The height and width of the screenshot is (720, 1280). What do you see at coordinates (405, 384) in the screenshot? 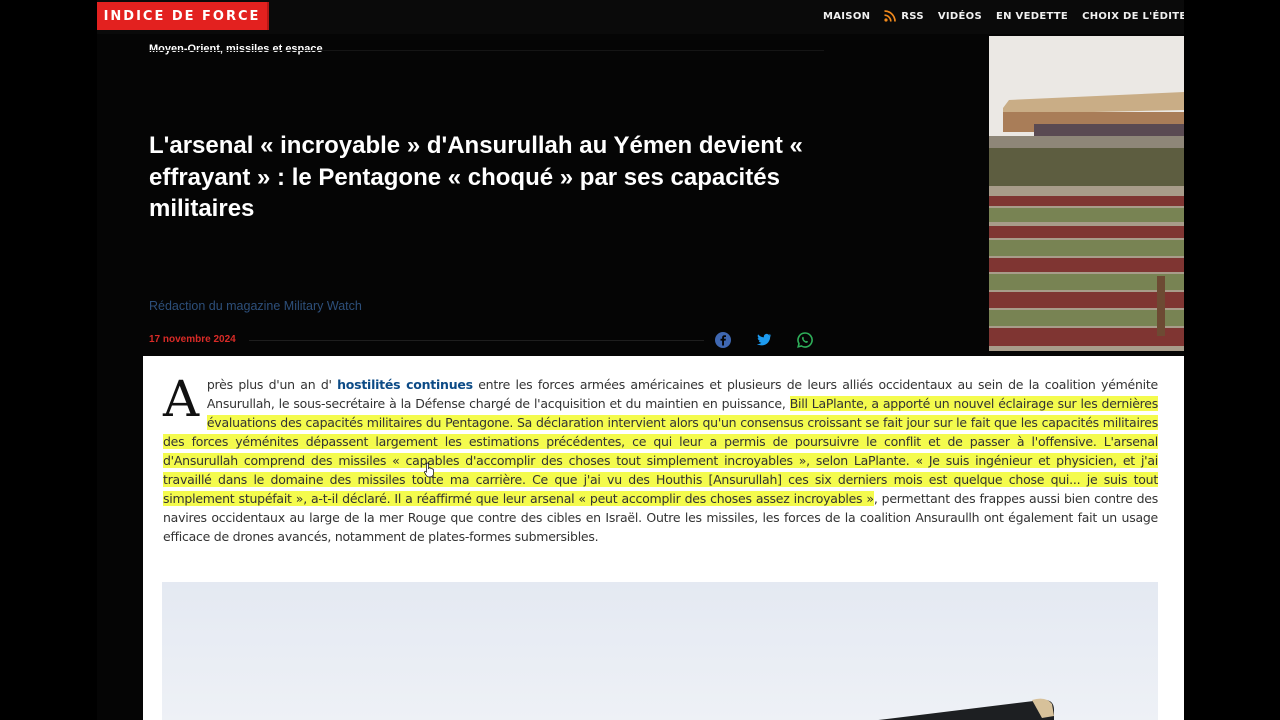
I see `hostilites-link: hostilités continues` at bounding box center [405, 384].